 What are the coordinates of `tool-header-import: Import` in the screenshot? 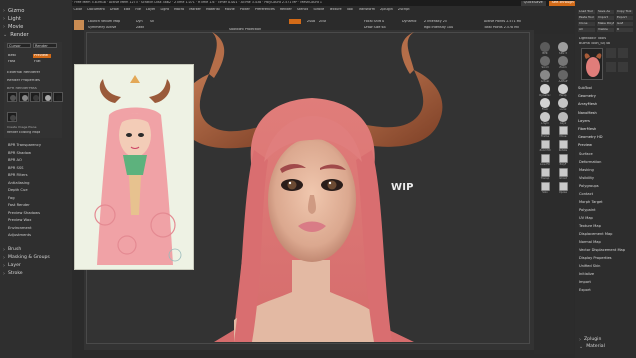 It's located at (605, 18).